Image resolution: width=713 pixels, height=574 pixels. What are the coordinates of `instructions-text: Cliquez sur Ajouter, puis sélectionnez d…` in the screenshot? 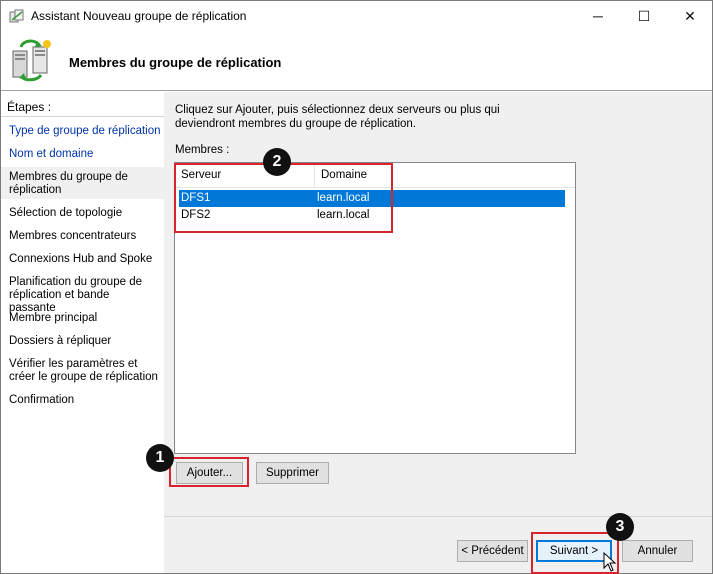 It's located at (337, 117).